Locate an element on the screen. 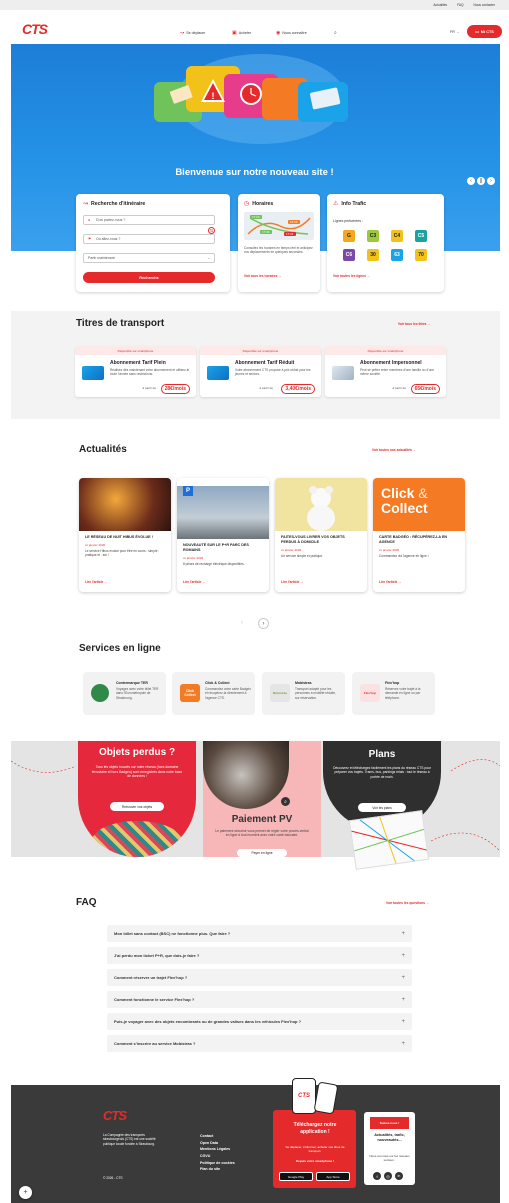 The image size is (509, 1203). news-see-all-link: Voir toutes nos actualités → is located at coordinates (394, 450).